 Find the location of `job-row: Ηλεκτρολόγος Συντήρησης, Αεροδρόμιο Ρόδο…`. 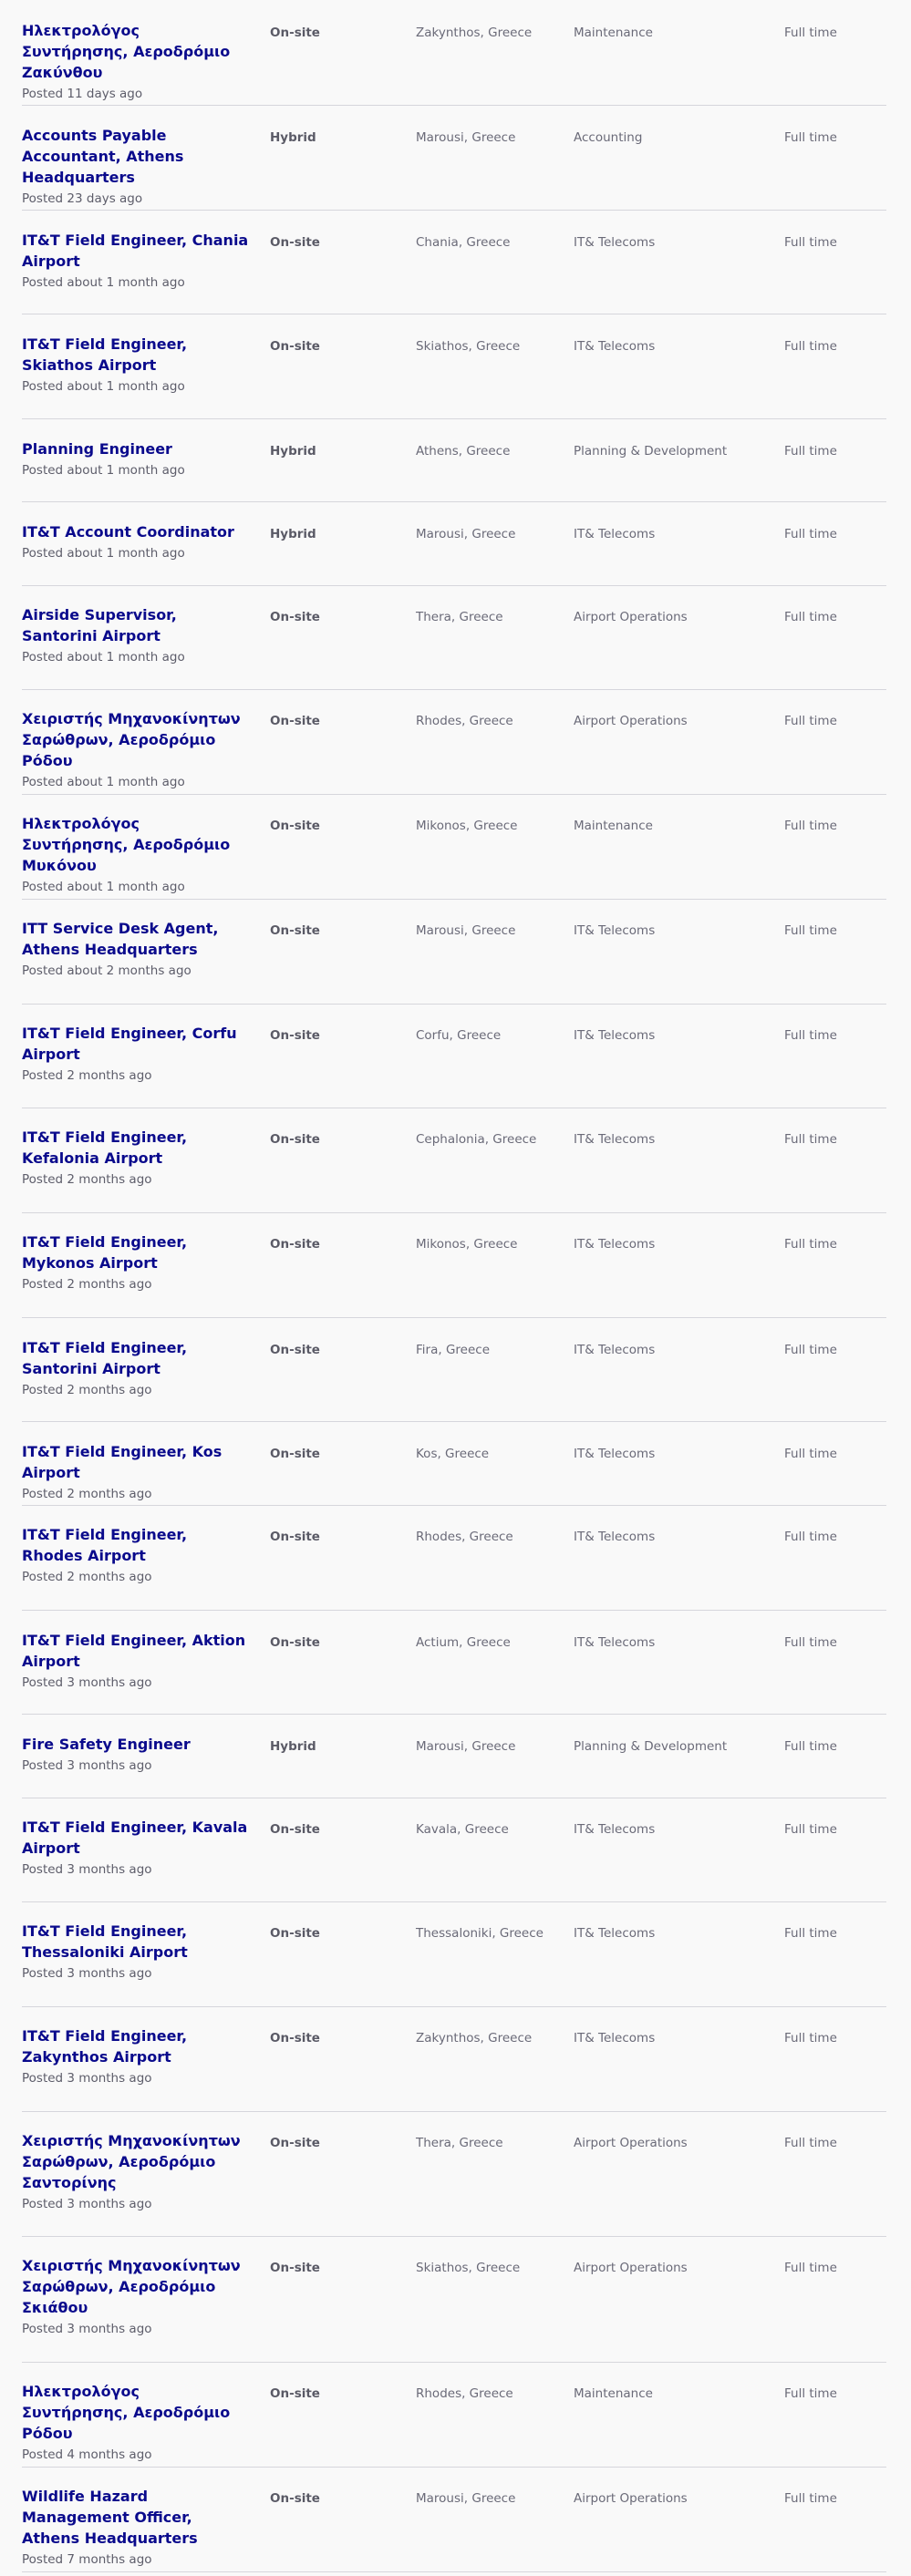

job-row: Ηλεκτρολόγος Συντήρησης, Αεροδρόμιο Ρόδο… is located at coordinates (454, 2415).